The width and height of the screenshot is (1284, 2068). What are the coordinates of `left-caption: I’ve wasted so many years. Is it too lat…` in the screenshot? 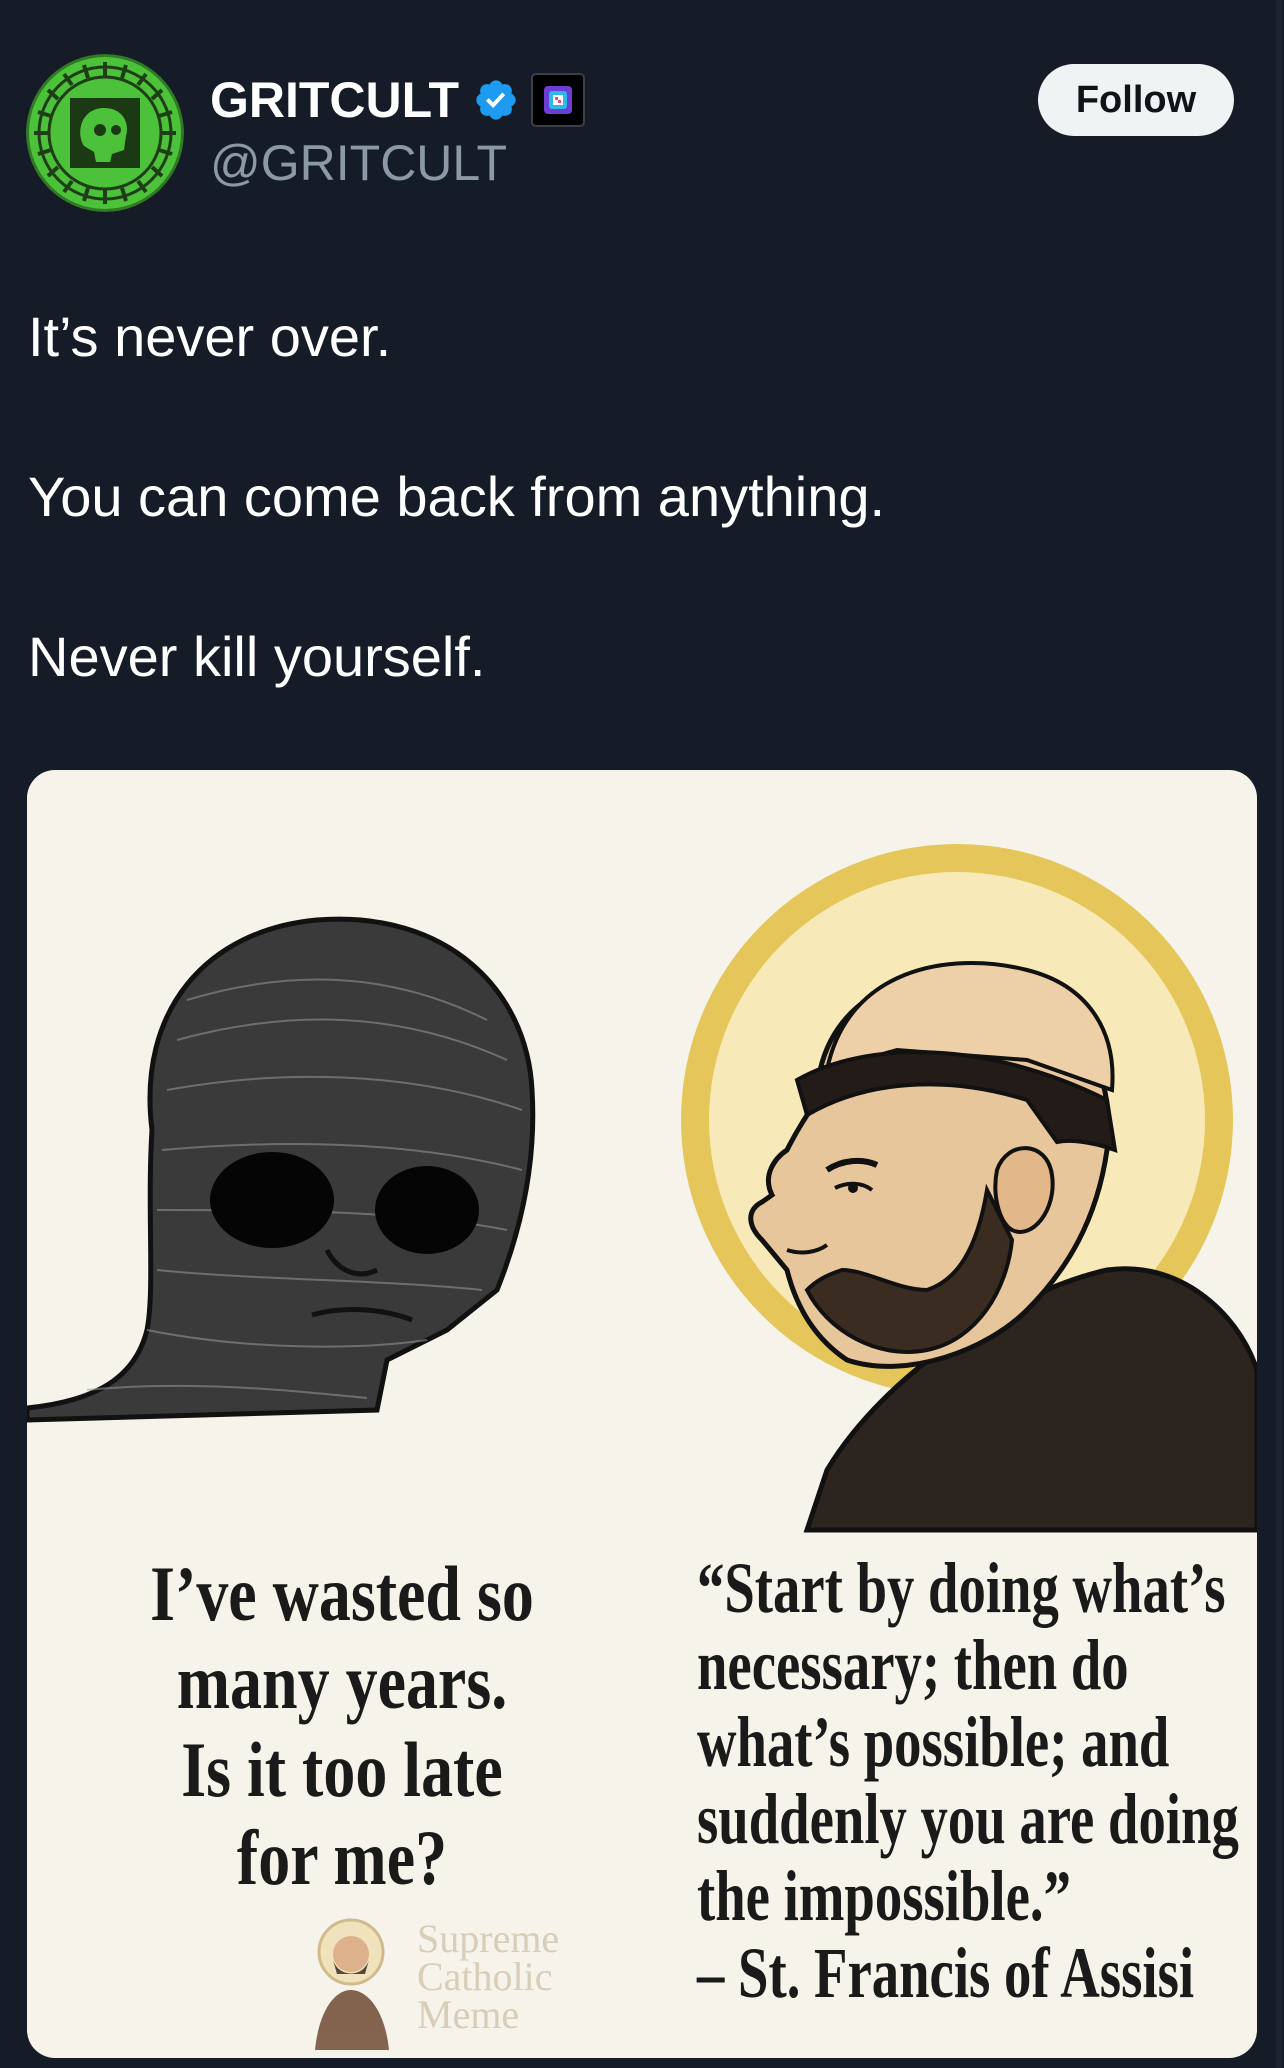 It's located at (342, 1726).